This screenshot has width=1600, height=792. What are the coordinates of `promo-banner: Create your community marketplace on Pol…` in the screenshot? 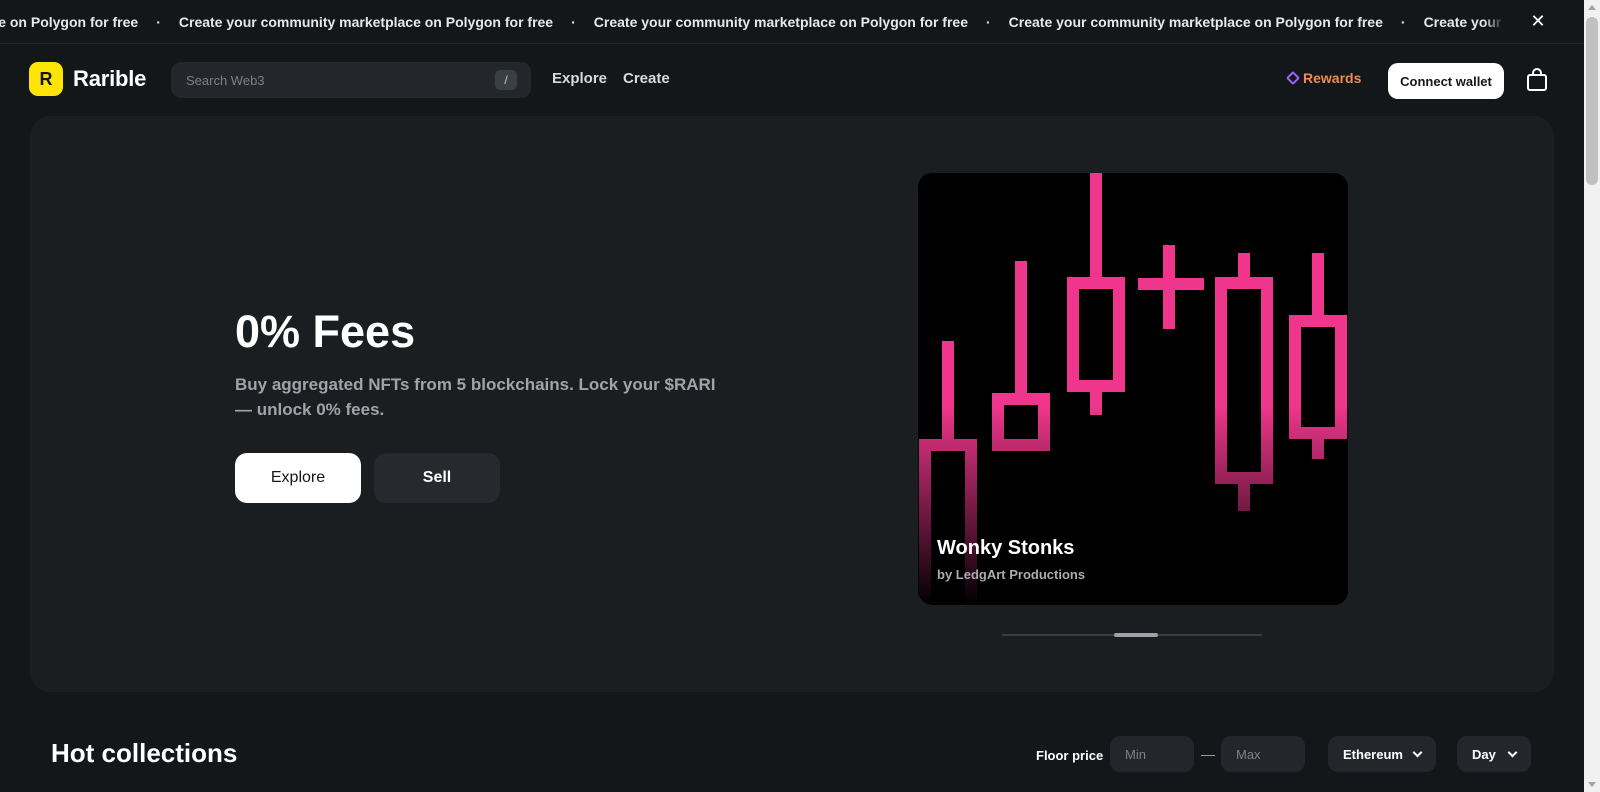 It's located at (792, 22).